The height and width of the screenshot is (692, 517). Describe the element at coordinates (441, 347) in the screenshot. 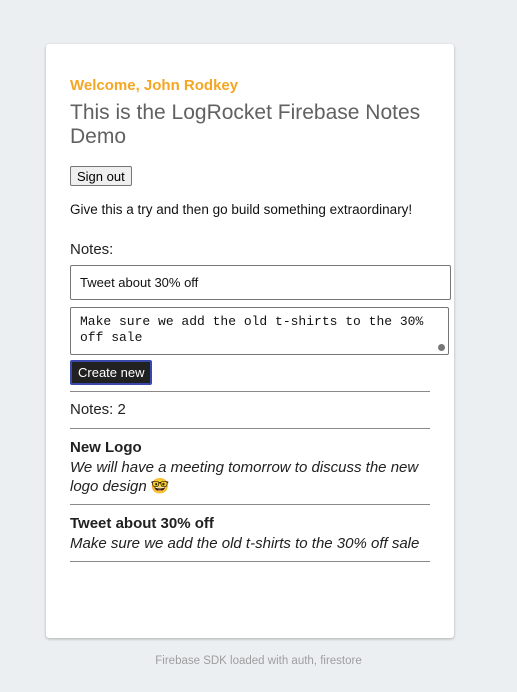

I see `resize-handle-icon` at that location.